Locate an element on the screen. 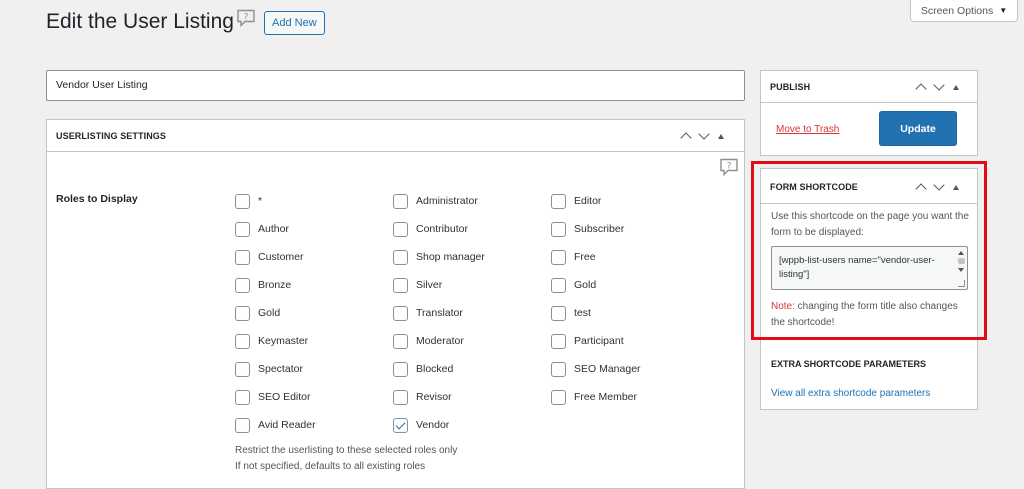 This screenshot has height=489, width=1024. move-to-trash-link: Move to Trash is located at coordinates (807, 129).